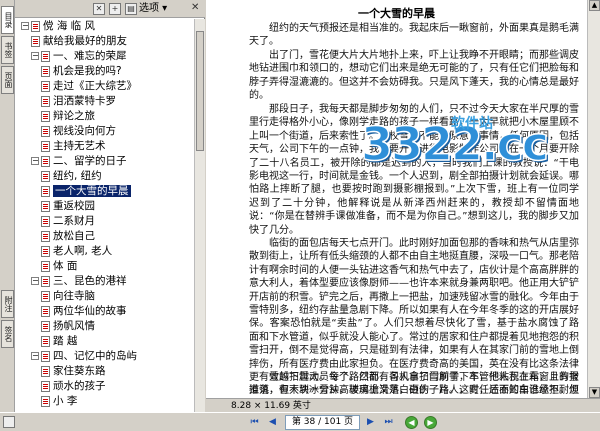 Image resolution: width=600 pixels, height=431 pixels. I want to click on navigation-bar: ⏮ ◀ 第 38 / 101 页 ▶ ⏭ ◀ ▶, so click(300, 421).